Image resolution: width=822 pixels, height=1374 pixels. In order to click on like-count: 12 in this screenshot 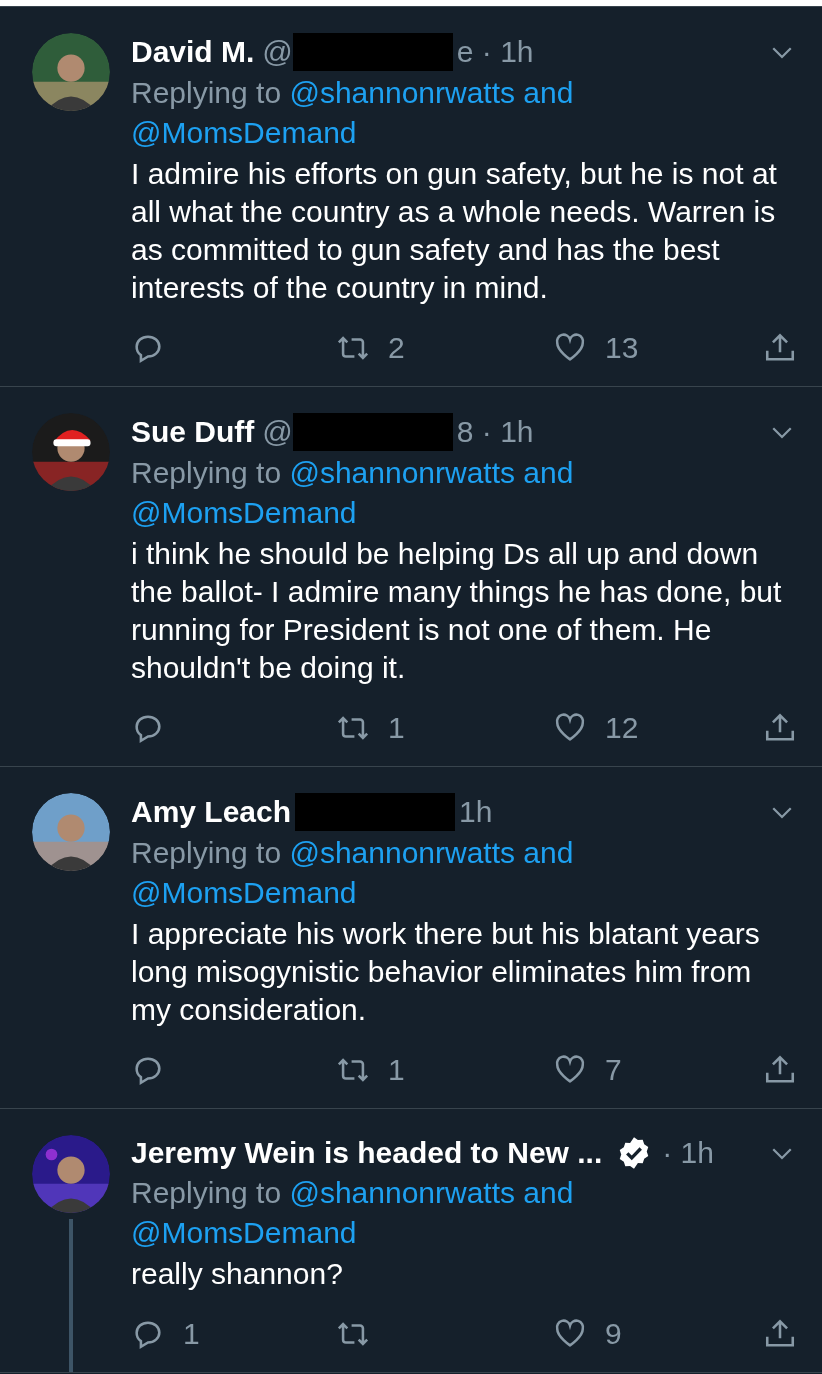, I will do `click(622, 728)`.